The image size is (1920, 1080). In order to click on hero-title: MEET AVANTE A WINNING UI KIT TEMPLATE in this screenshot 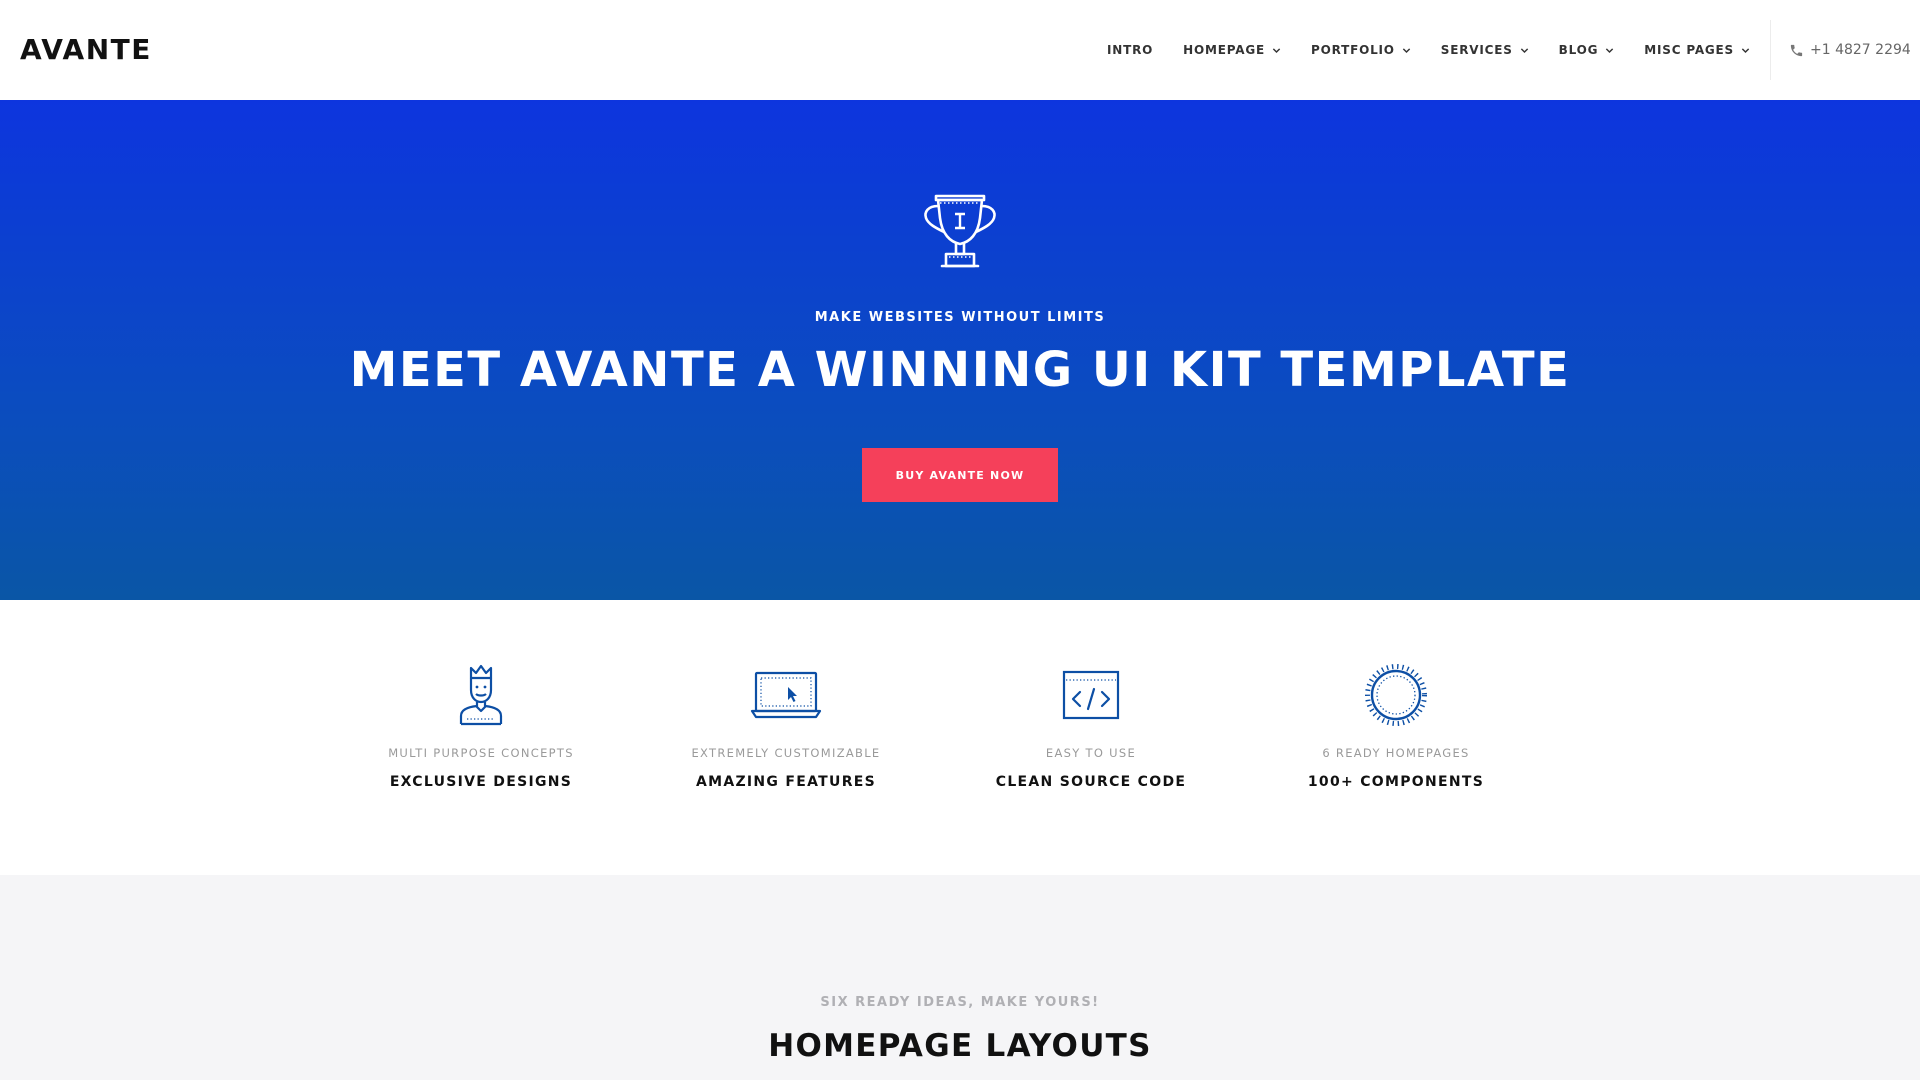, I will do `click(960, 370)`.